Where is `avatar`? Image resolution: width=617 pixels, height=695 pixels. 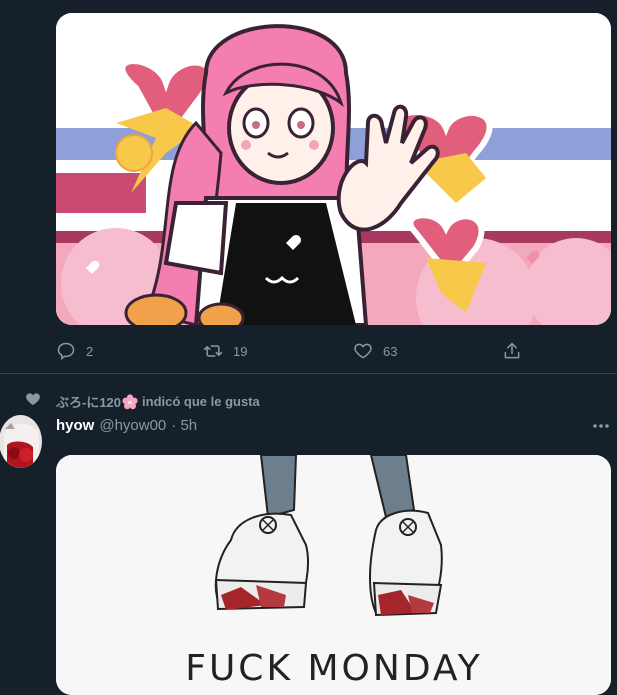 avatar is located at coordinates (21, 441).